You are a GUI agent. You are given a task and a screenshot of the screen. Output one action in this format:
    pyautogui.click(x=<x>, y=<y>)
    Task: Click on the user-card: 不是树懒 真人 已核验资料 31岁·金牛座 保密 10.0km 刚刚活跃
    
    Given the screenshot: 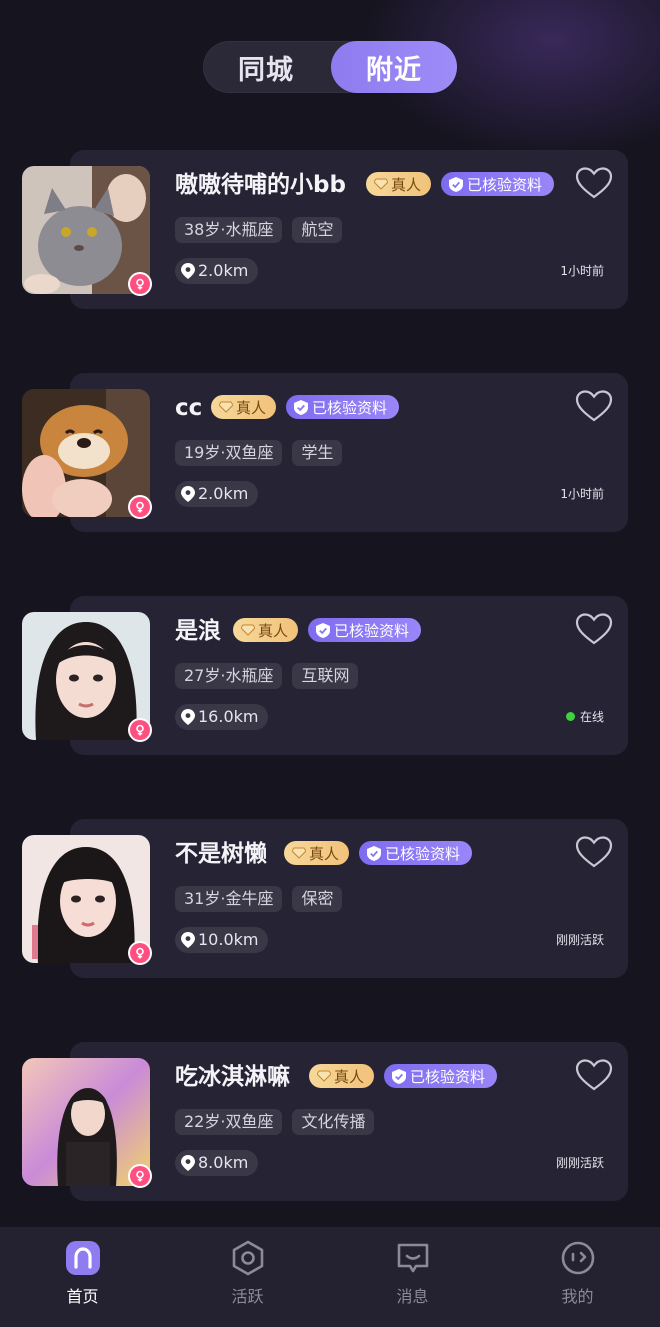 What is the action you would take?
    pyautogui.click(x=330, y=899)
    